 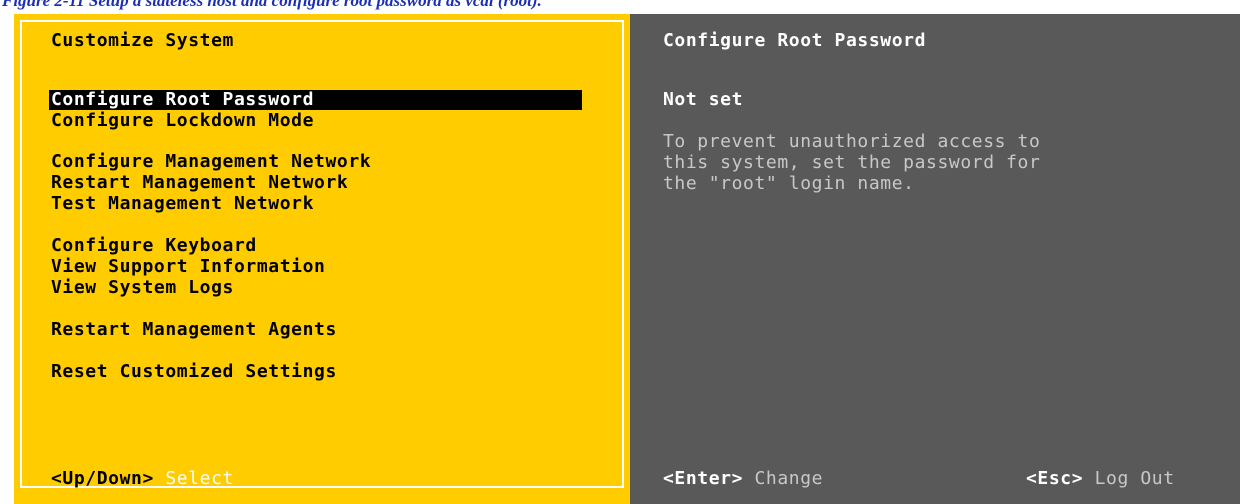 What do you see at coordinates (199, 183) in the screenshot?
I see `menu-item-restart-management-network: Restart Management Network` at bounding box center [199, 183].